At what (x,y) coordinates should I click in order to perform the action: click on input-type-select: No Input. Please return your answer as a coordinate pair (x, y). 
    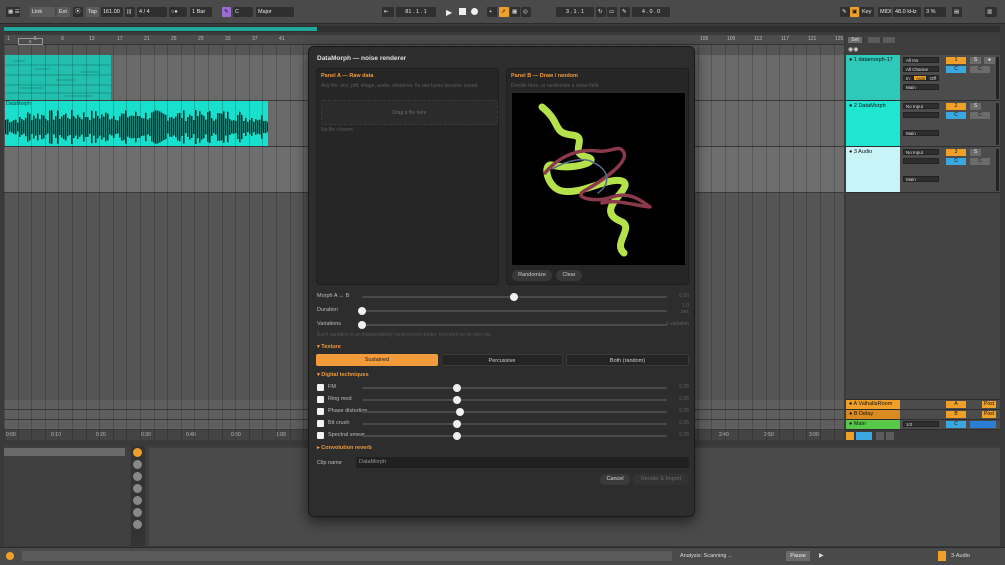
    Looking at the image, I should click on (921, 106).